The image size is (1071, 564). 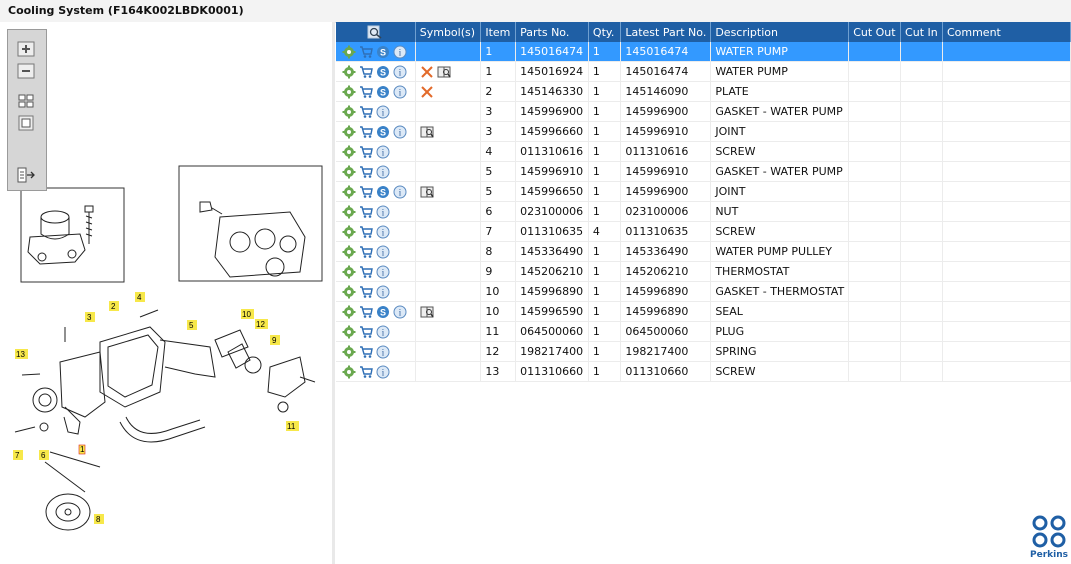 What do you see at coordinates (552, 251) in the screenshot?
I see `parts-no-cell: 145336490` at bounding box center [552, 251].